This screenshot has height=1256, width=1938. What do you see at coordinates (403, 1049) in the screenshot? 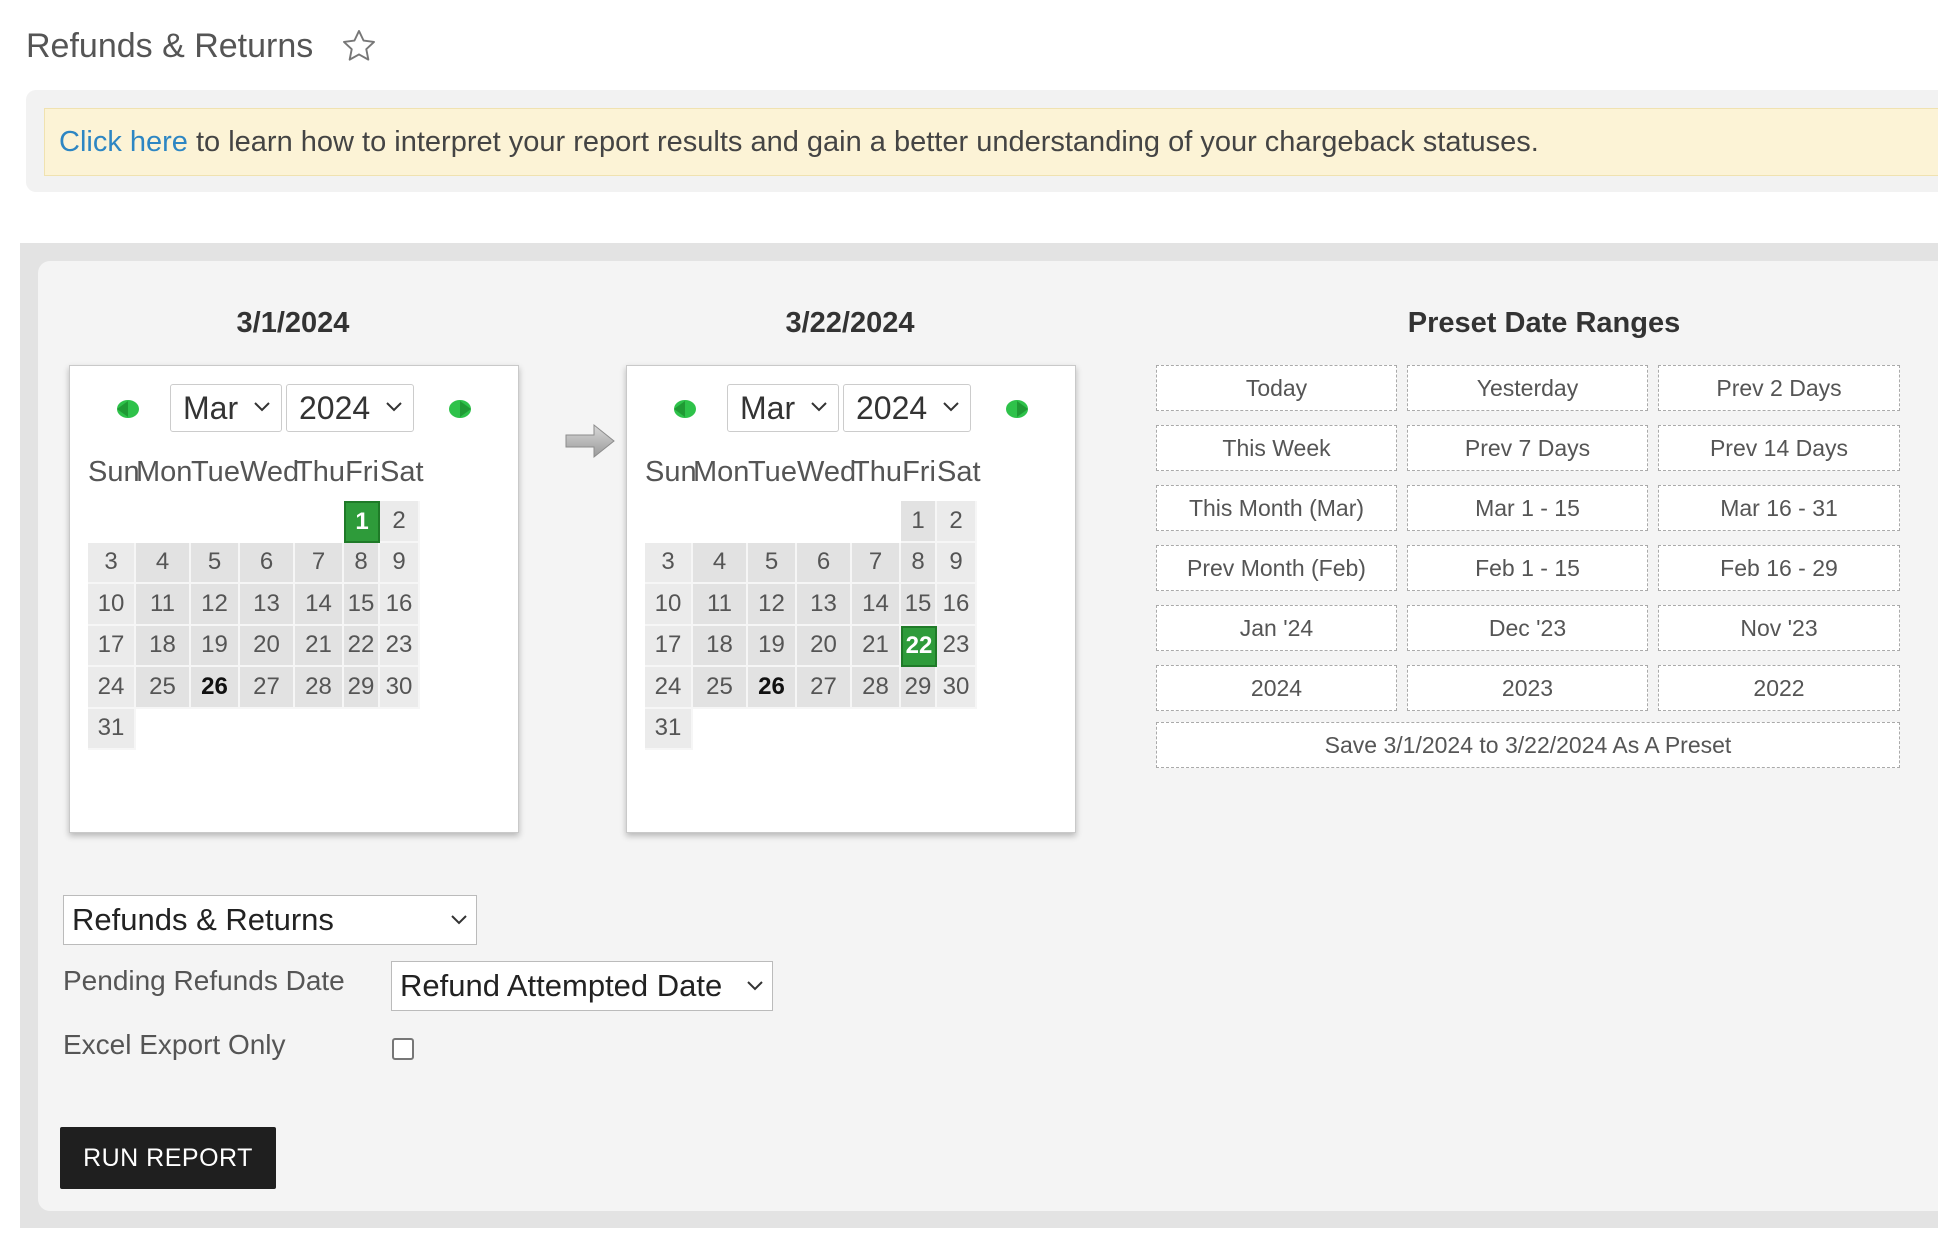
I see `excel-export-checkbox` at bounding box center [403, 1049].